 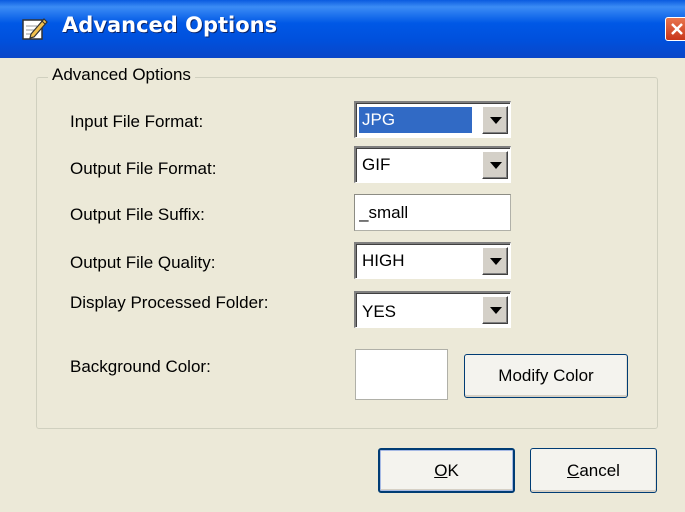 I want to click on output-suffix-input, so click(x=432, y=213).